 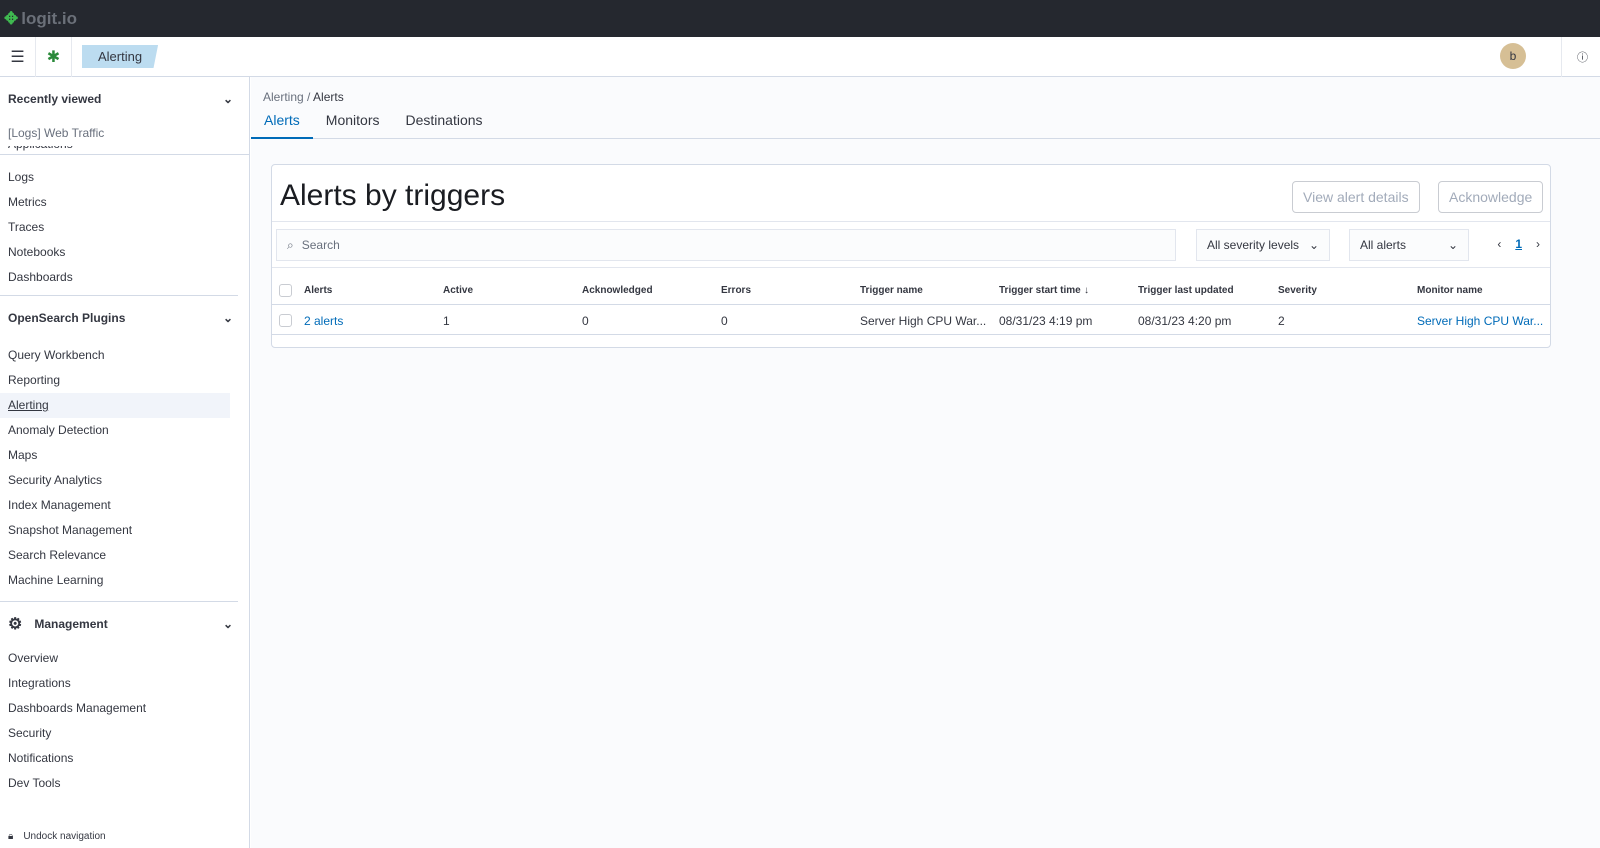 I want to click on table-cell: 08/31/23 4:19 pm, so click(x=1046, y=321).